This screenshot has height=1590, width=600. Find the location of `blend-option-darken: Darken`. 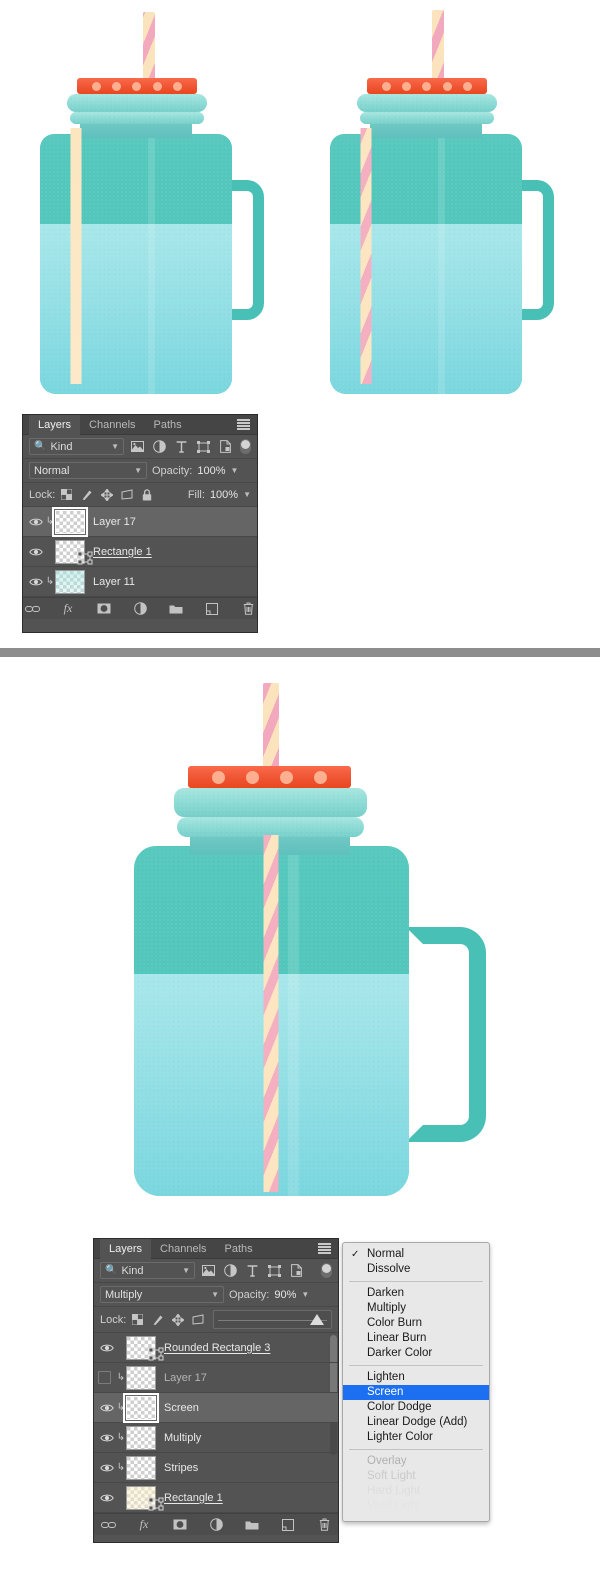

blend-option-darken: Darken is located at coordinates (416, 1293).